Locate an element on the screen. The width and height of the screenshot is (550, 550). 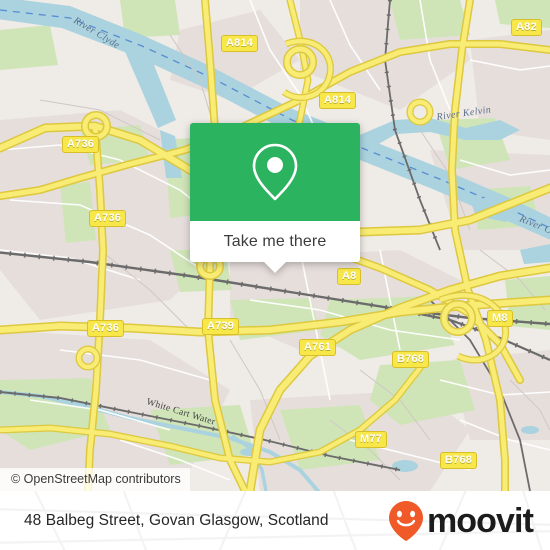
moovit-smiley-pin-icon is located at coordinates (405, 520).